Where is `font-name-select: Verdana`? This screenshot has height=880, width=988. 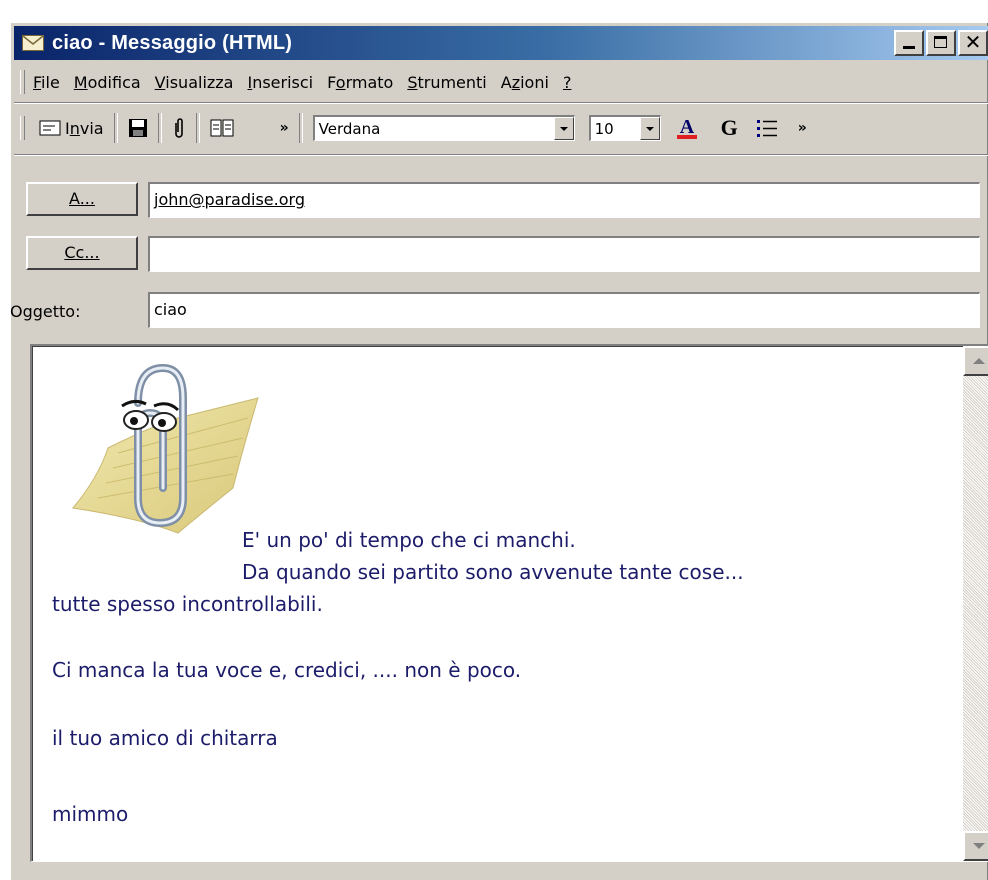 font-name-select: Verdana is located at coordinates (443, 128).